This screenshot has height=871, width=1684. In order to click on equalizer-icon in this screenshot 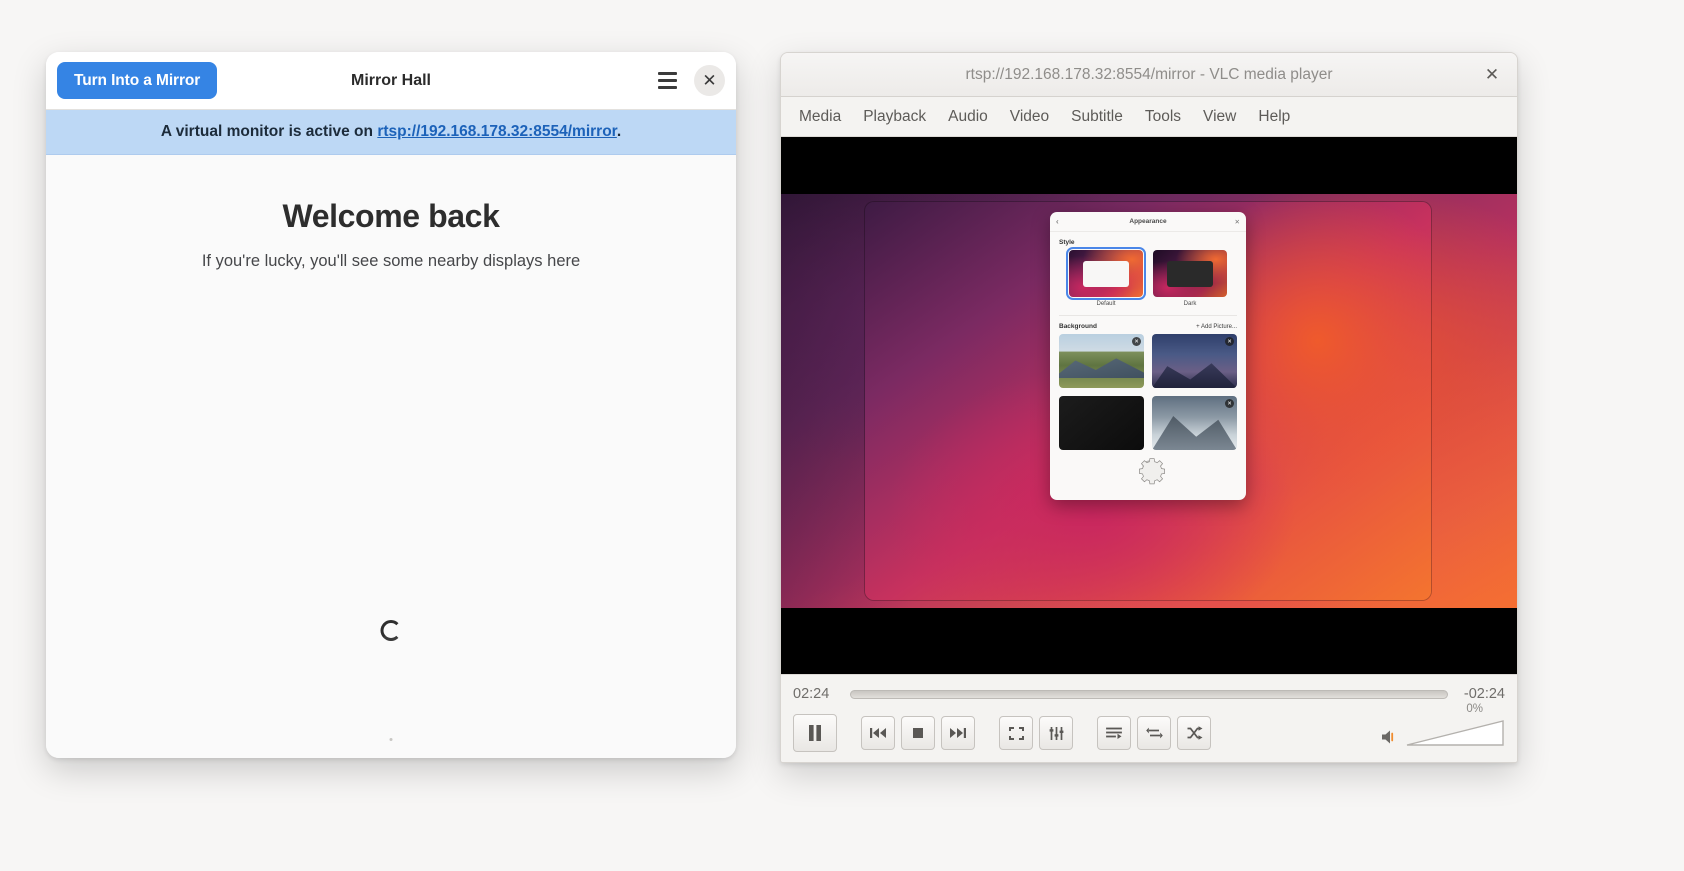, I will do `click(1056, 733)`.